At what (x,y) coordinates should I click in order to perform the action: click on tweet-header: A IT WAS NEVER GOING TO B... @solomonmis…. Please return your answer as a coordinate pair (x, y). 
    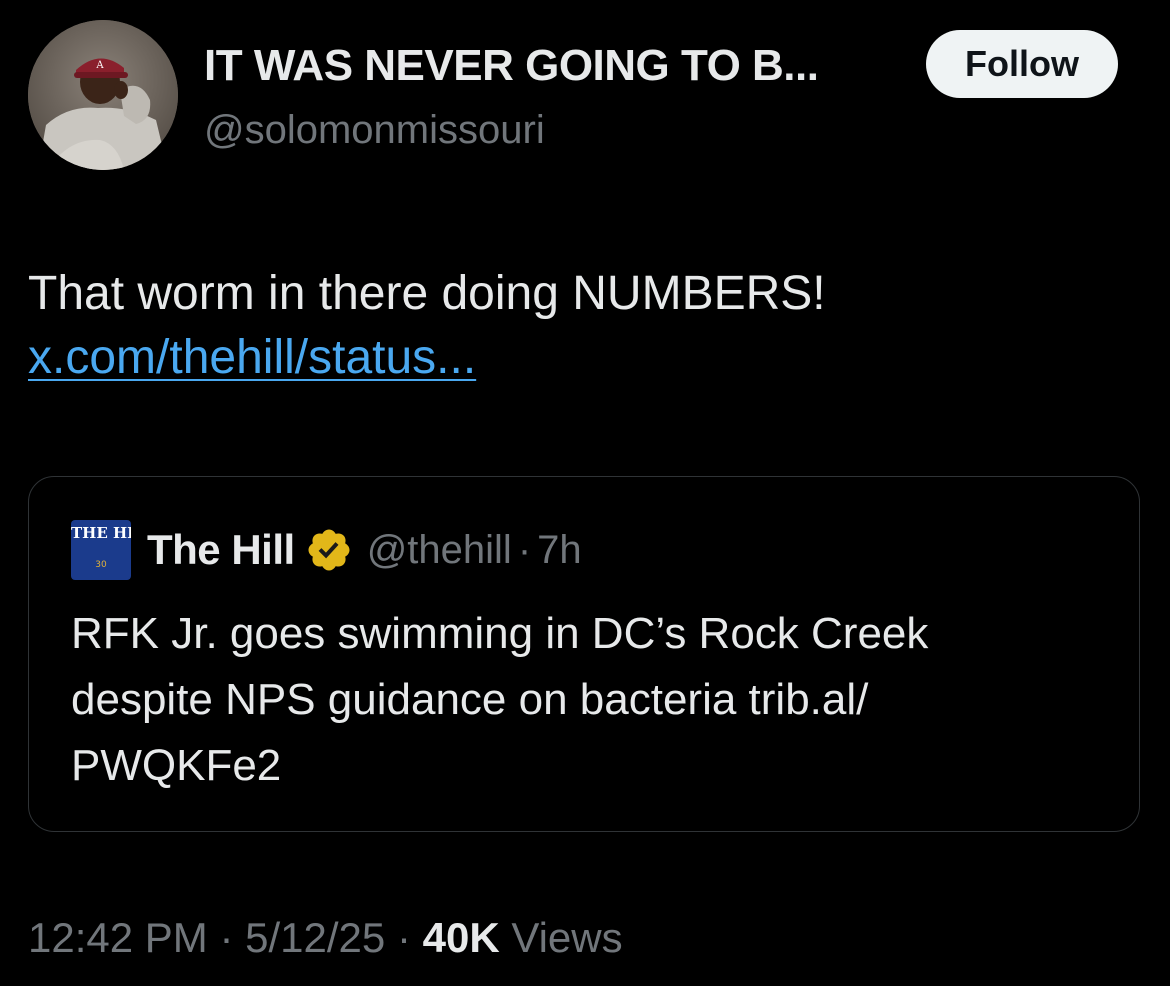
    Looking at the image, I should click on (585, 95).